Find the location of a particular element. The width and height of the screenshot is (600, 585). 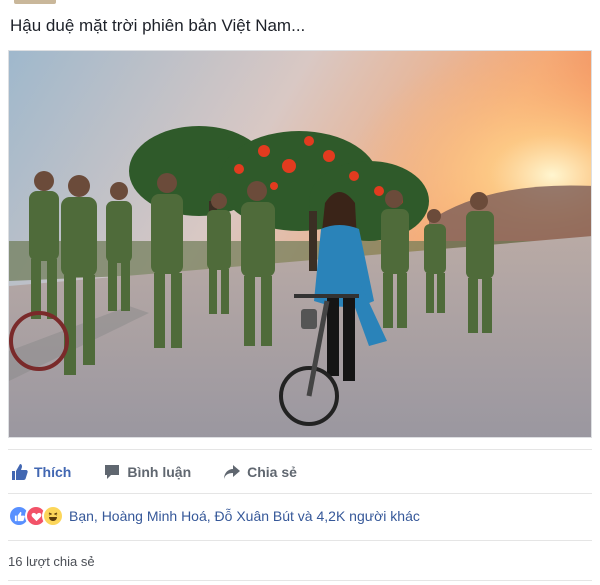

like-button: Thích is located at coordinates (40, 472).